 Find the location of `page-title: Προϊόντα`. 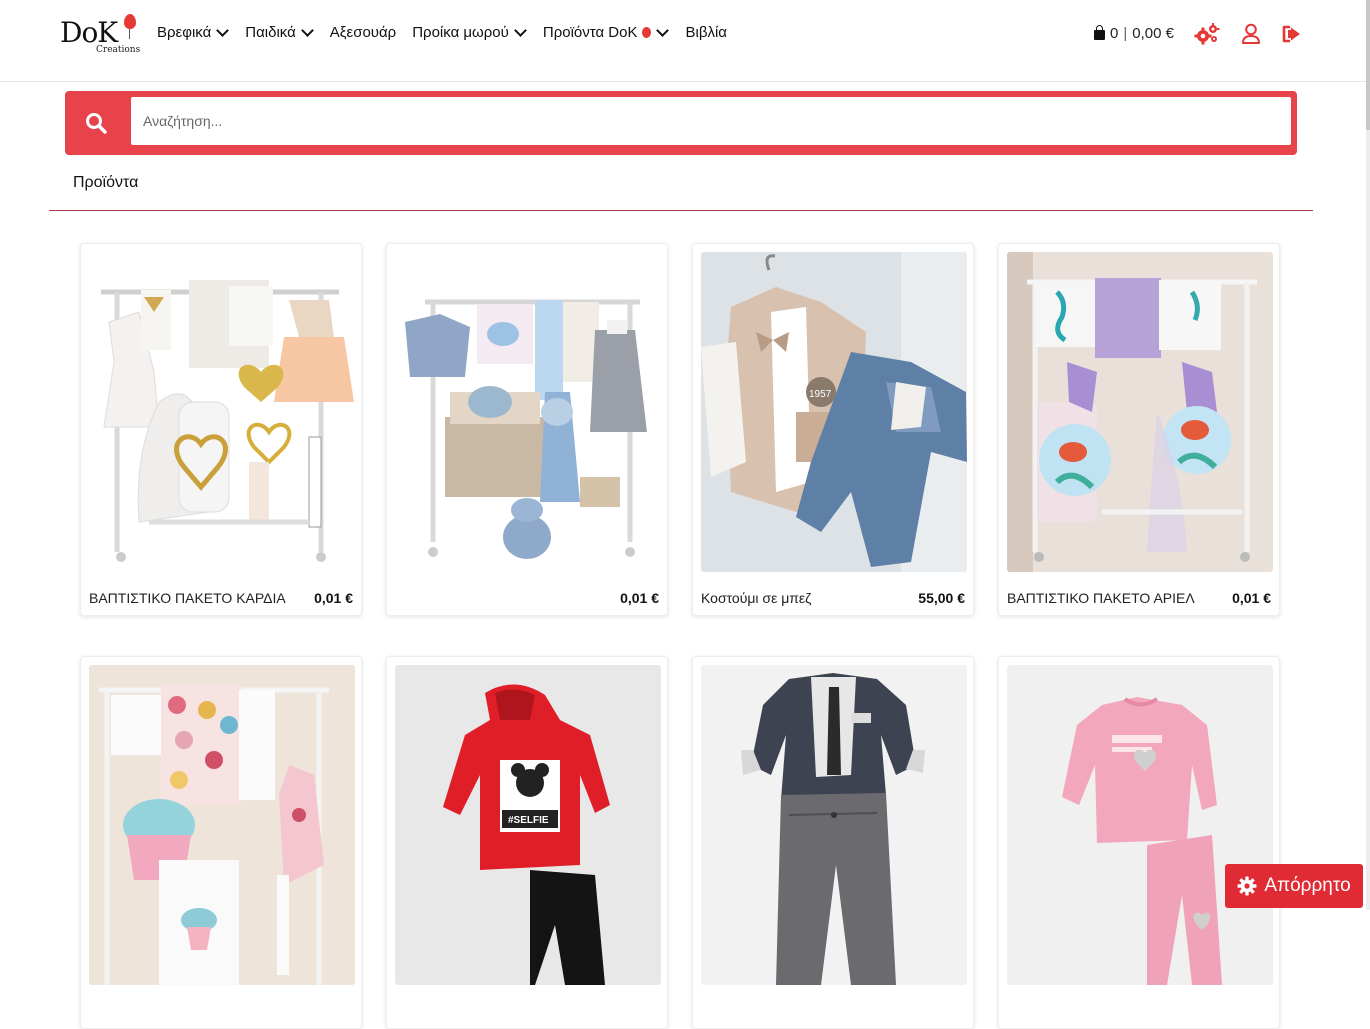

page-title: Προϊόντα is located at coordinates (106, 182).